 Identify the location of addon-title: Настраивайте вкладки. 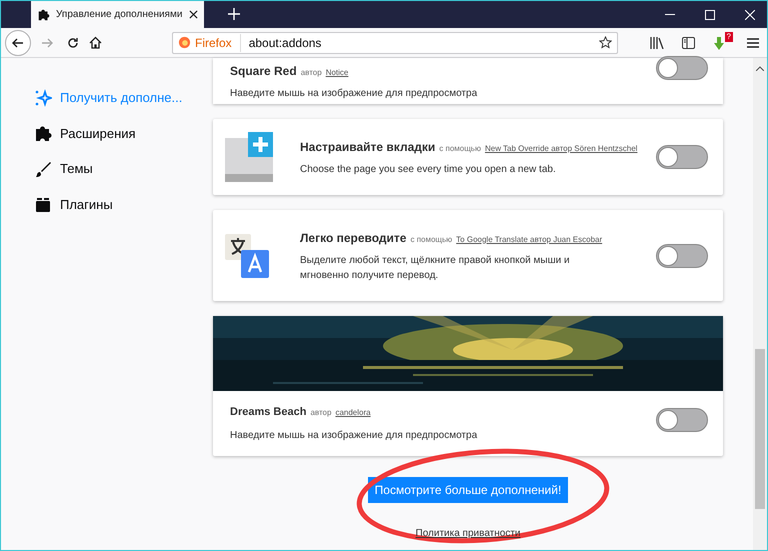
(368, 147).